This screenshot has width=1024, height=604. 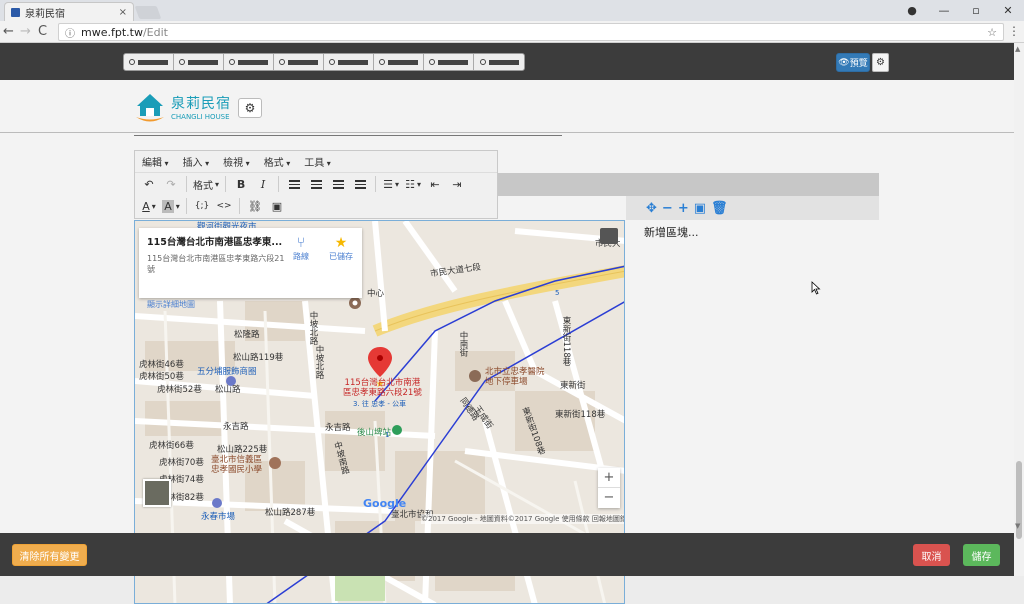 I want to click on minus-icon: −, so click(x=667, y=208).